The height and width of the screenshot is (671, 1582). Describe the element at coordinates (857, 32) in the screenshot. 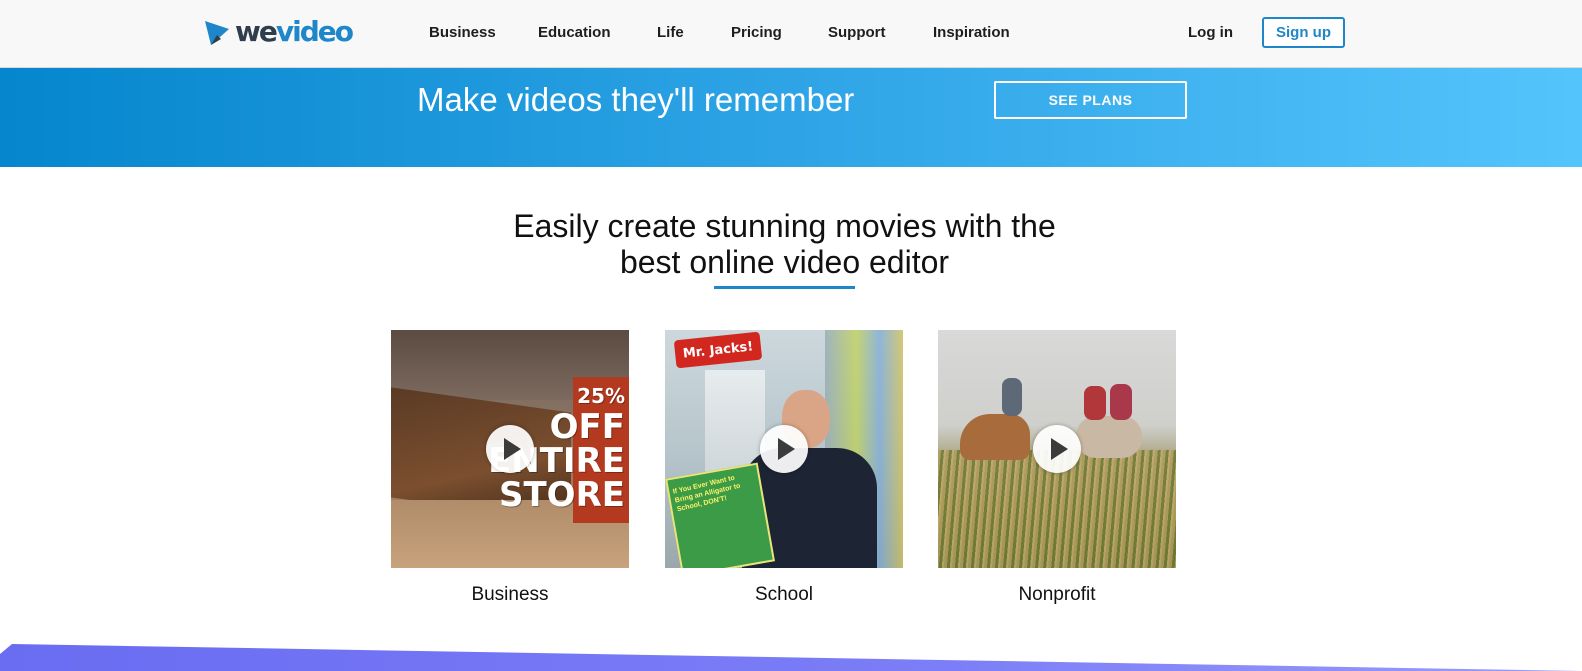

I see `nav-item-support: Support` at that location.